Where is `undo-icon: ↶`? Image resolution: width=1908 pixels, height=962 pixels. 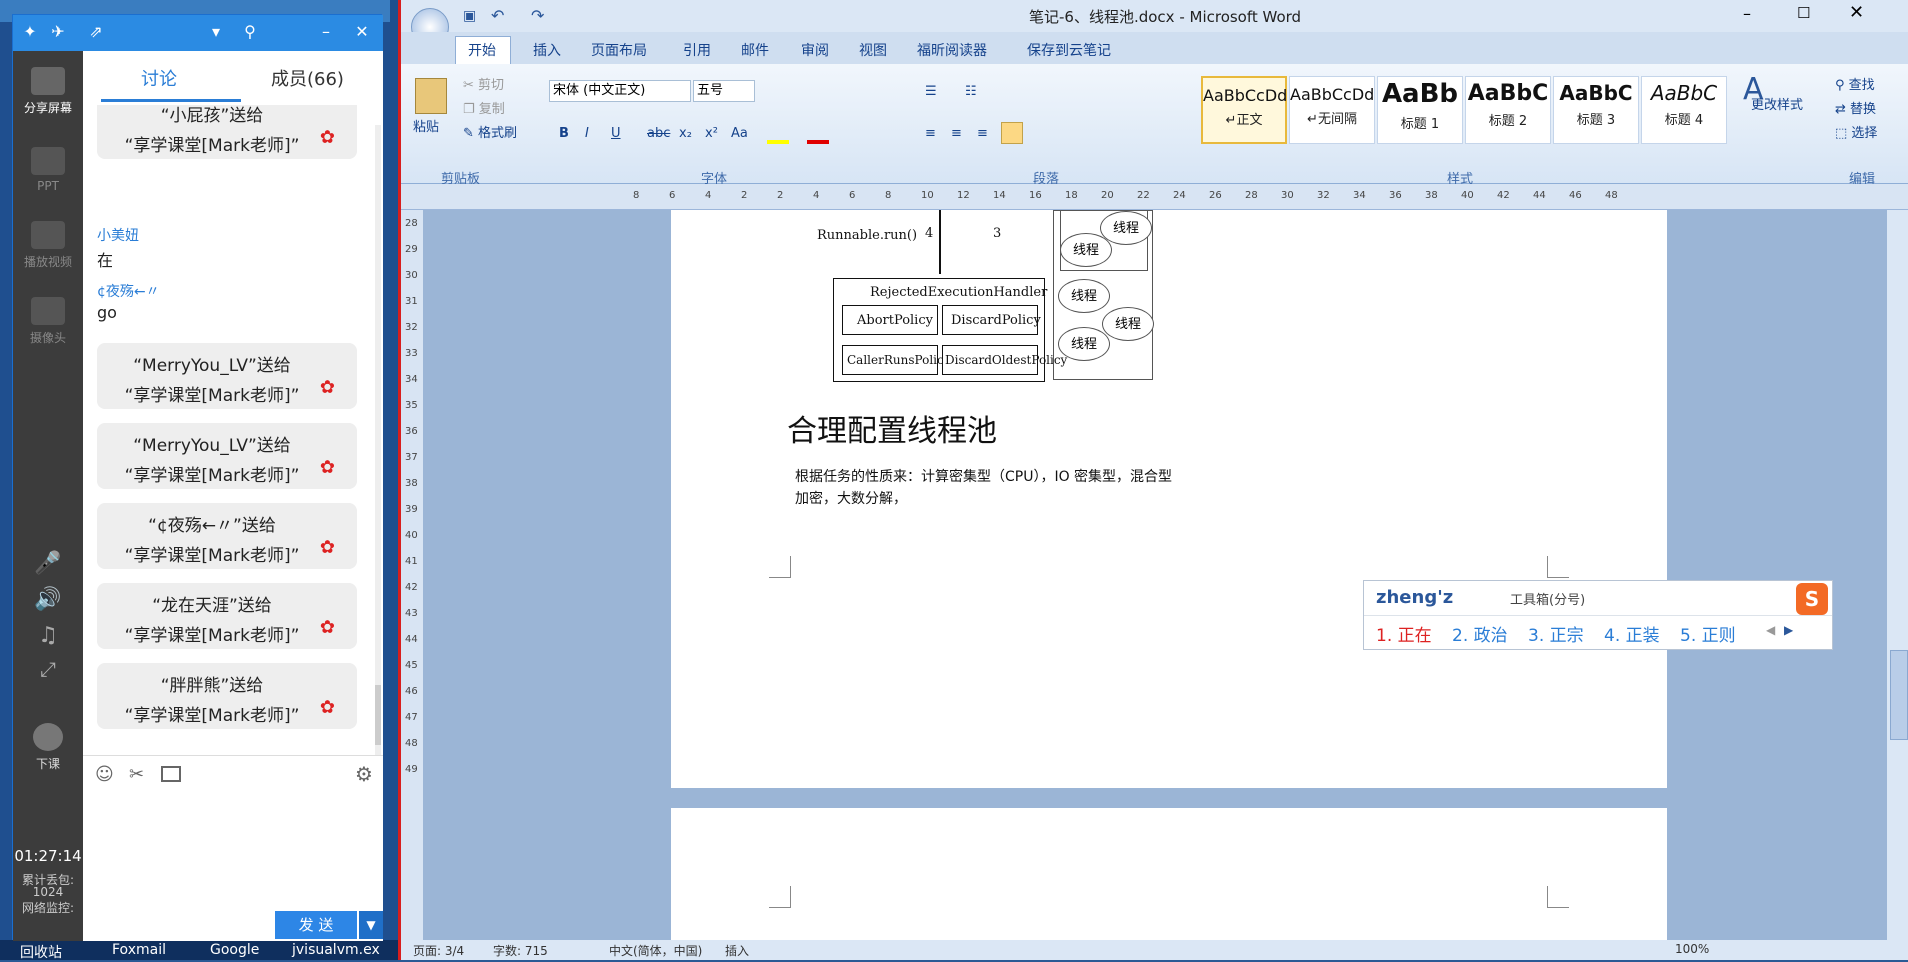
undo-icon: ↶ is located at coordinates (497, 15).